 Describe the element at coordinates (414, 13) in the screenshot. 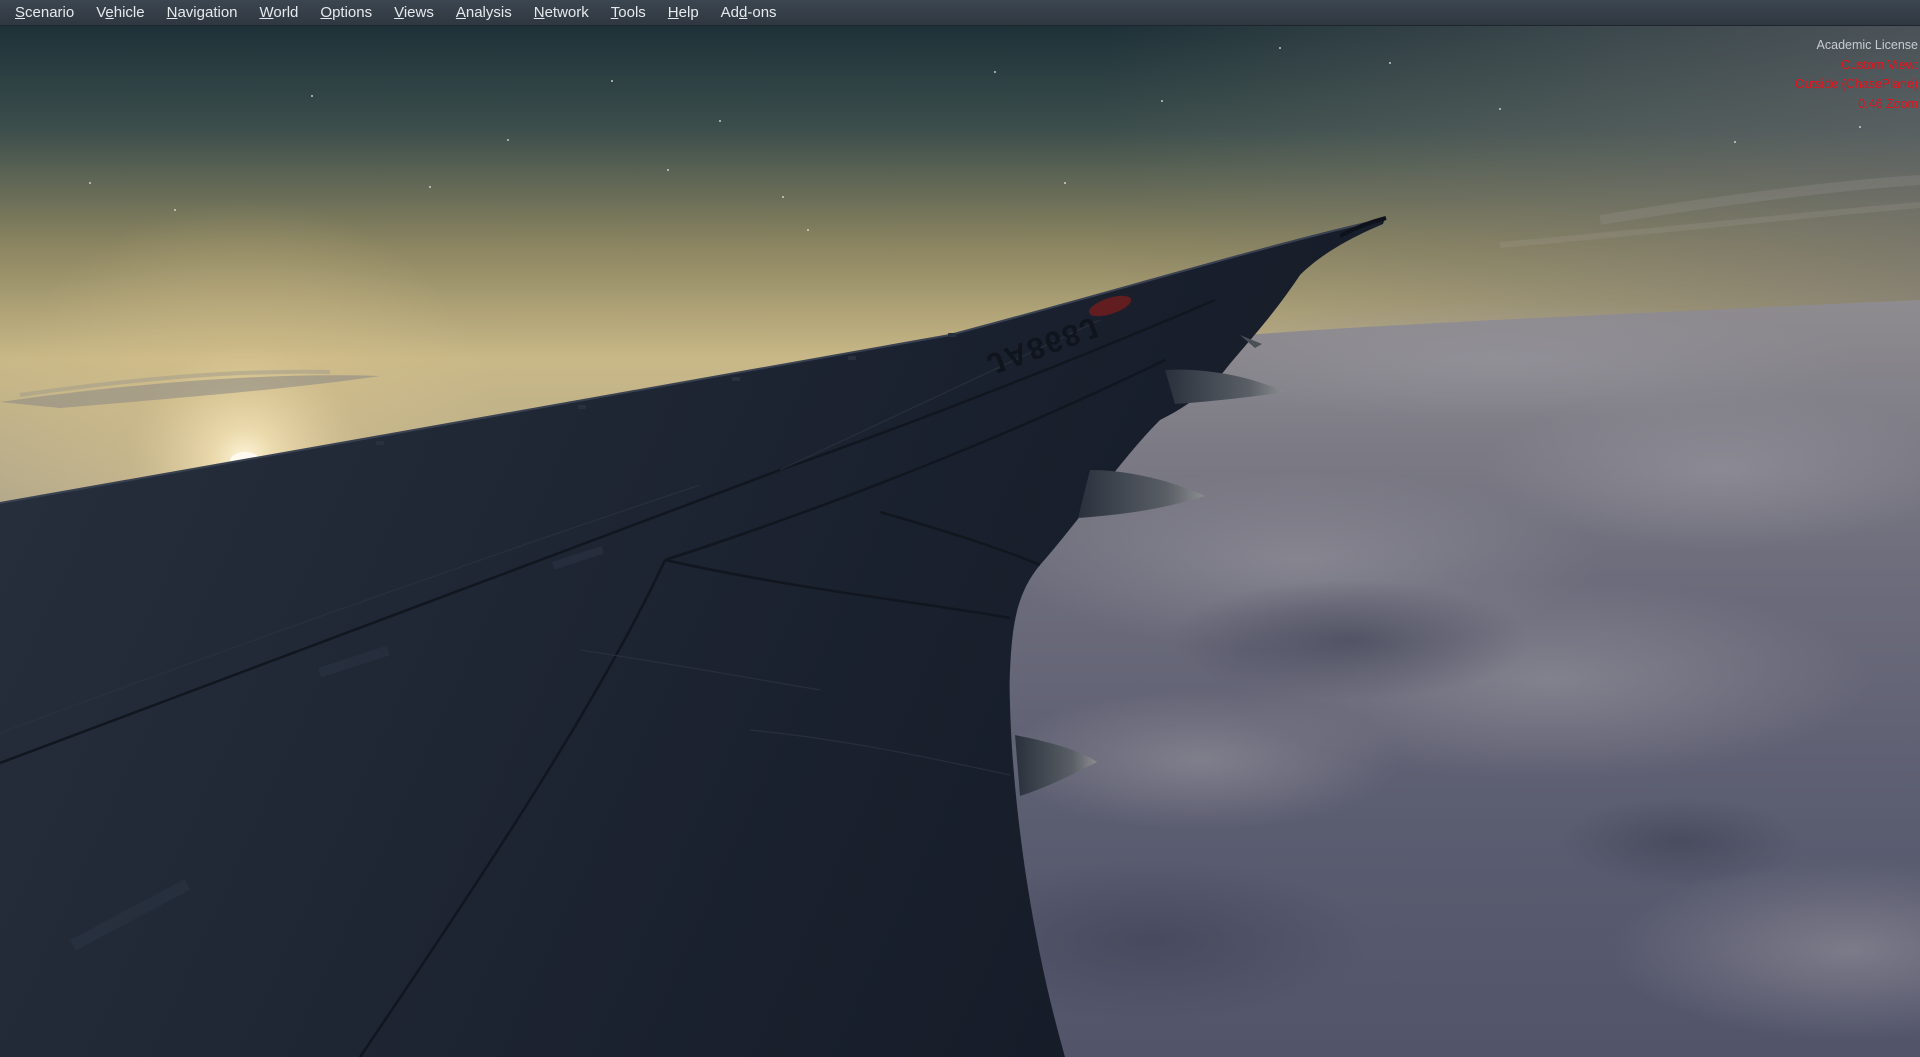

I see `menu-views: Views` at that location.